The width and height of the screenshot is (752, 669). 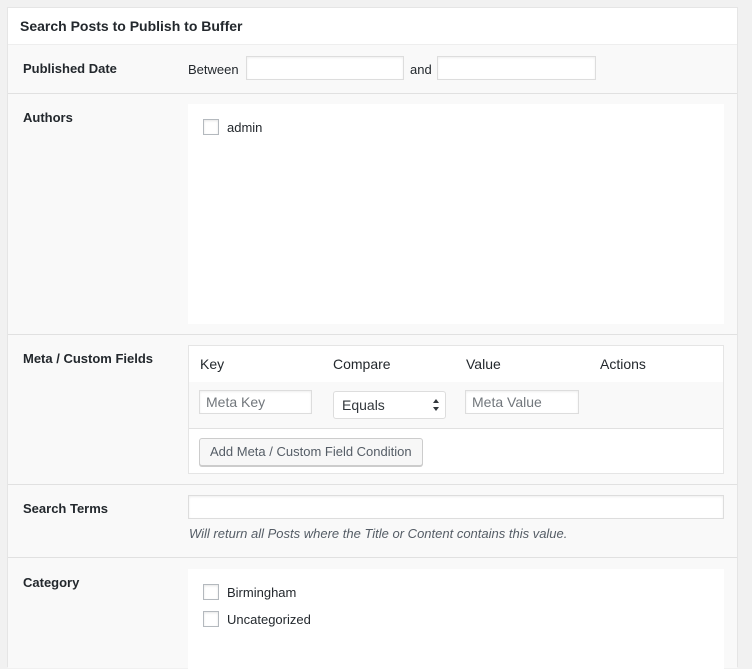 What do you see at coordinates (262, 592) in the screenshot?
I see `category-item-label: Birmingham` at bounding box center [262, 592].